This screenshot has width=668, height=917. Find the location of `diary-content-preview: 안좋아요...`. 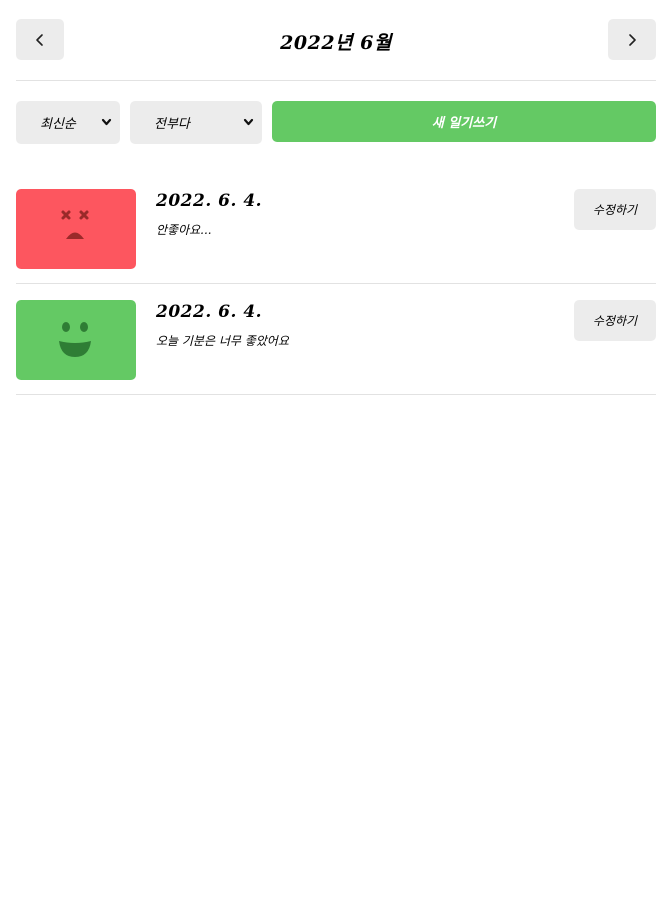

diary-content-preview: 안좋아요... is located at coordinates (184, 230).